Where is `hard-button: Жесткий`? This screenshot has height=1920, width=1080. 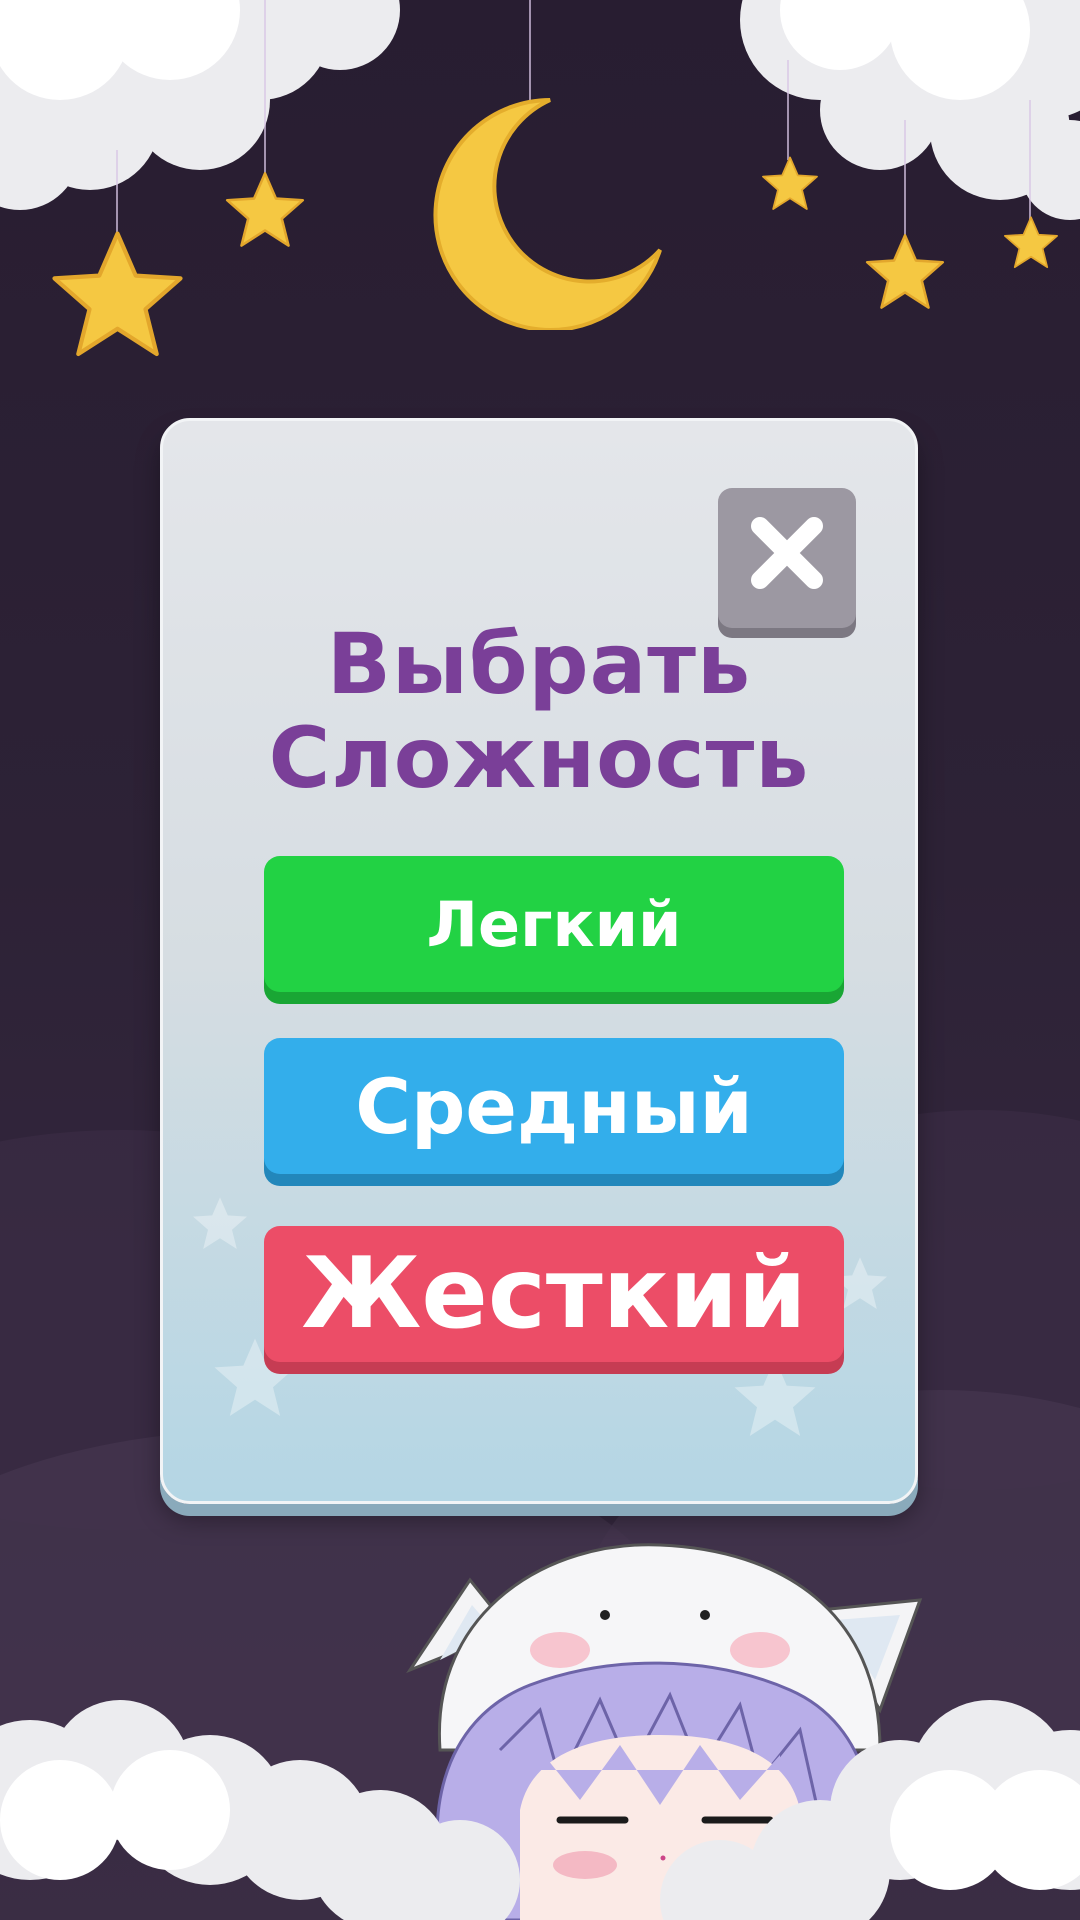
hard-button: Жесткий is located at coordinates (554, 1294).